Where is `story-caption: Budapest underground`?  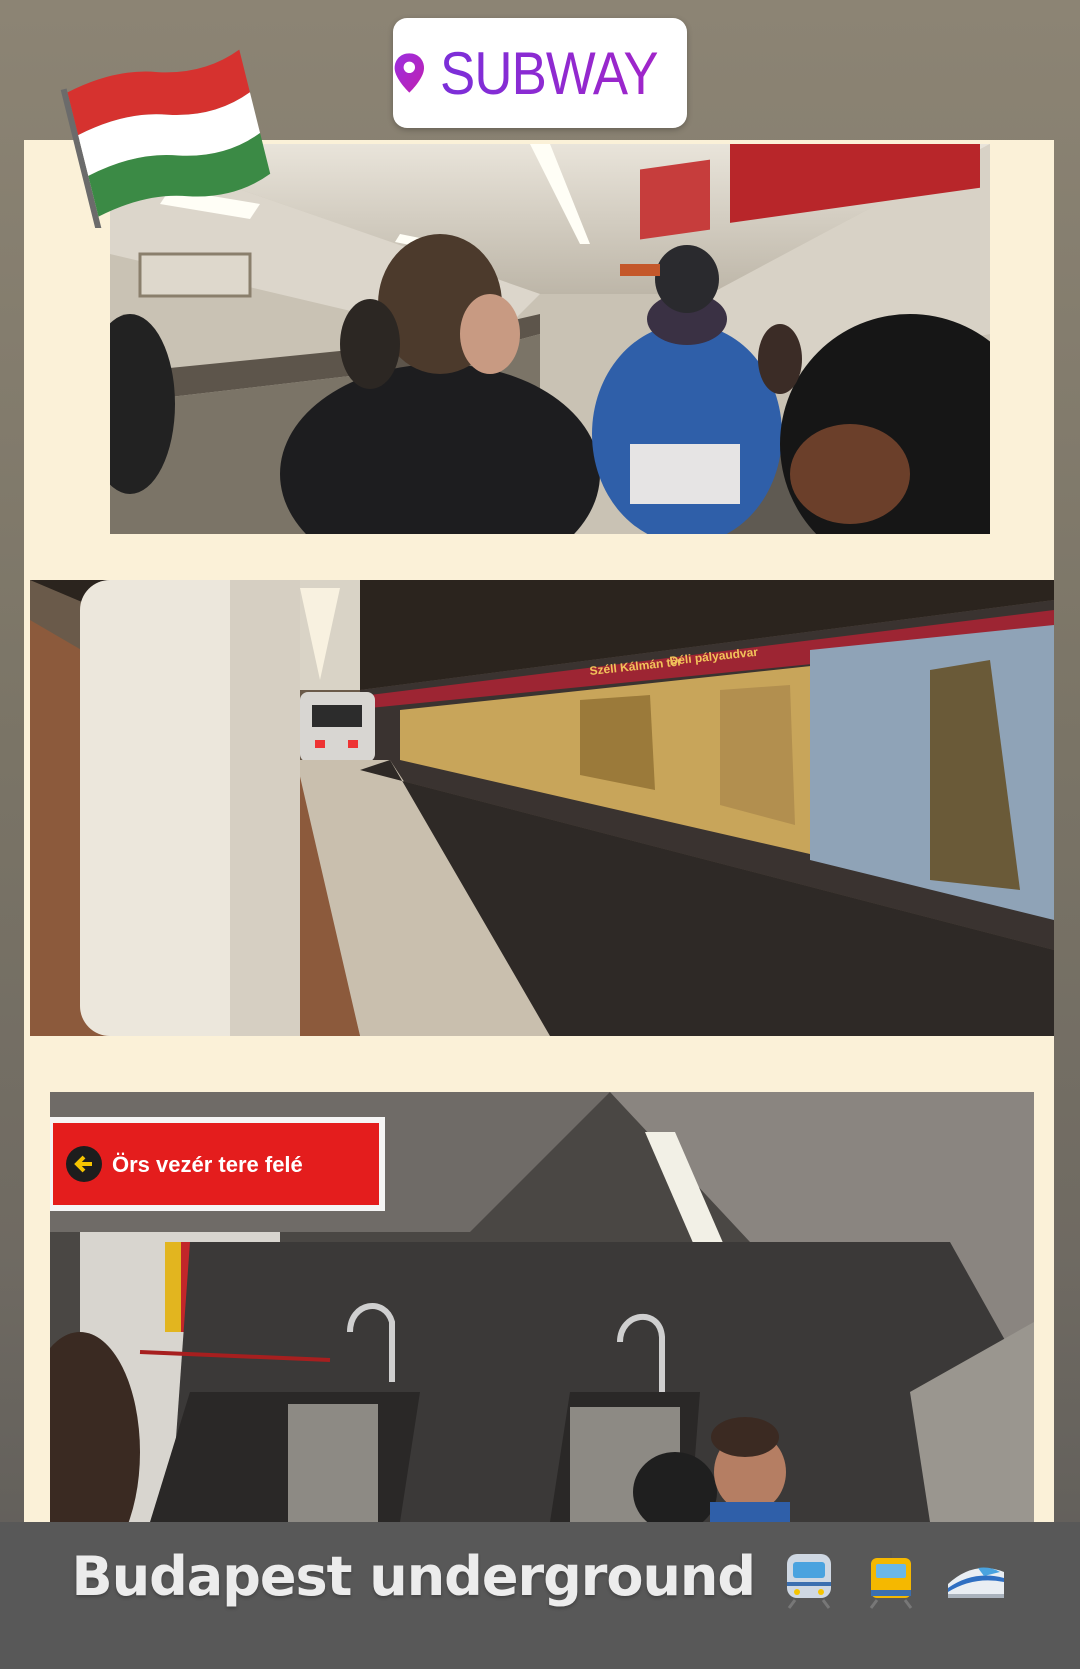
story-caption: Budapest underground is located at coordinates (540, 1577).